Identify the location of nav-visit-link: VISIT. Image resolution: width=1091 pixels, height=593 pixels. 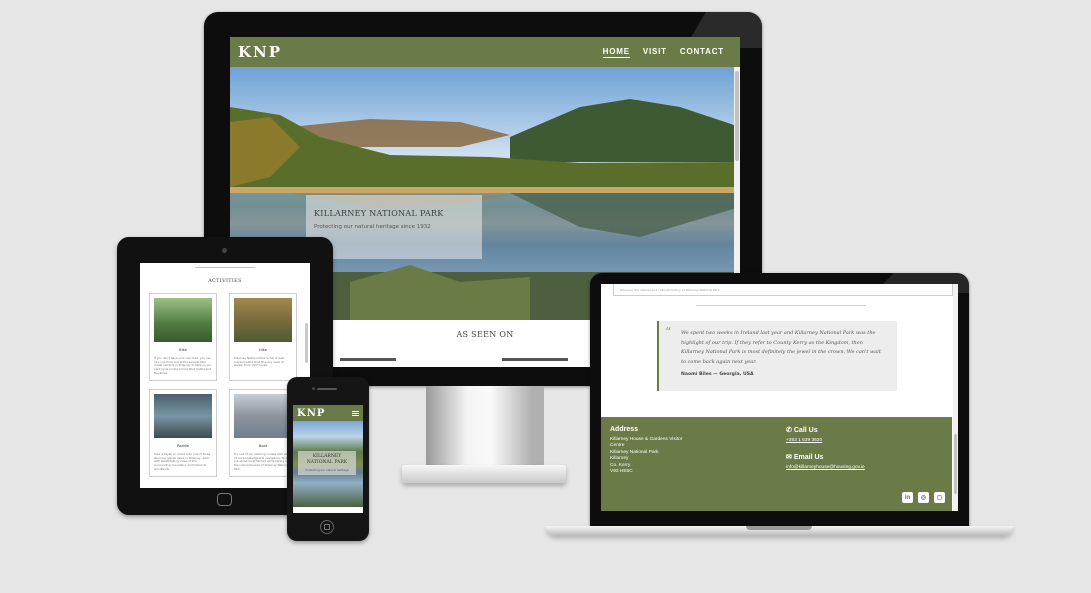
(655, 52).